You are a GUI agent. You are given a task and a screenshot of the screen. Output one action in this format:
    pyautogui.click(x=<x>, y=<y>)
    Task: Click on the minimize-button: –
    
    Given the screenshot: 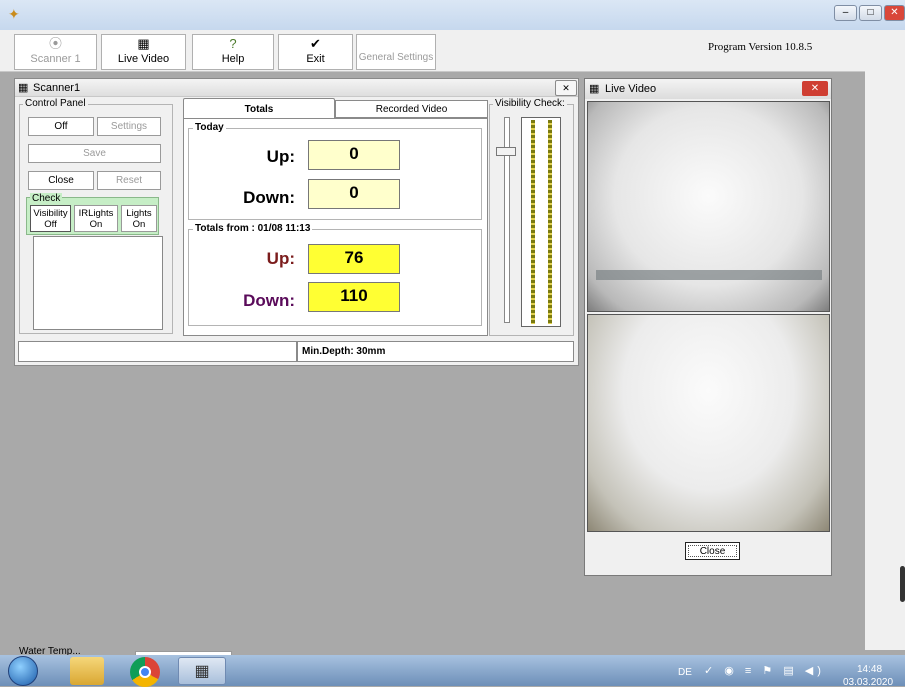 What is the action you would take?
    pyautogui.click(x=845, y=13)
    